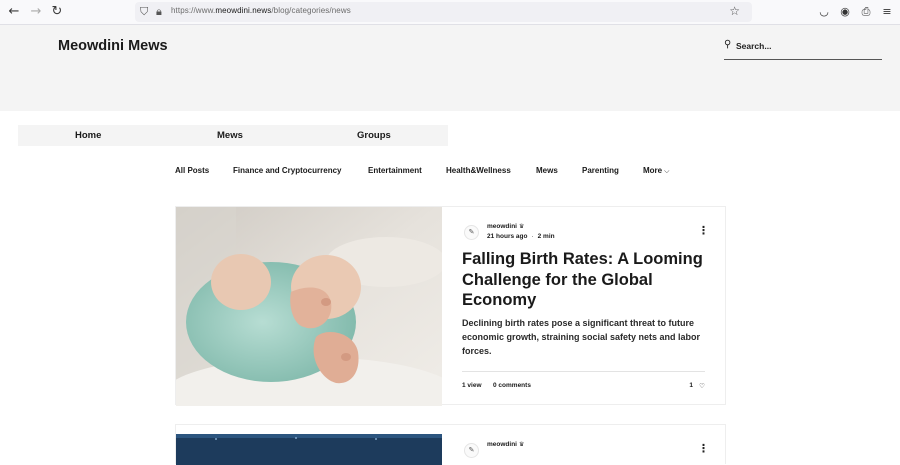  What do you see at coordinates (472, 385) in the screenshot?
I see `view-count: 1 view` at bounding box center [472, 385].